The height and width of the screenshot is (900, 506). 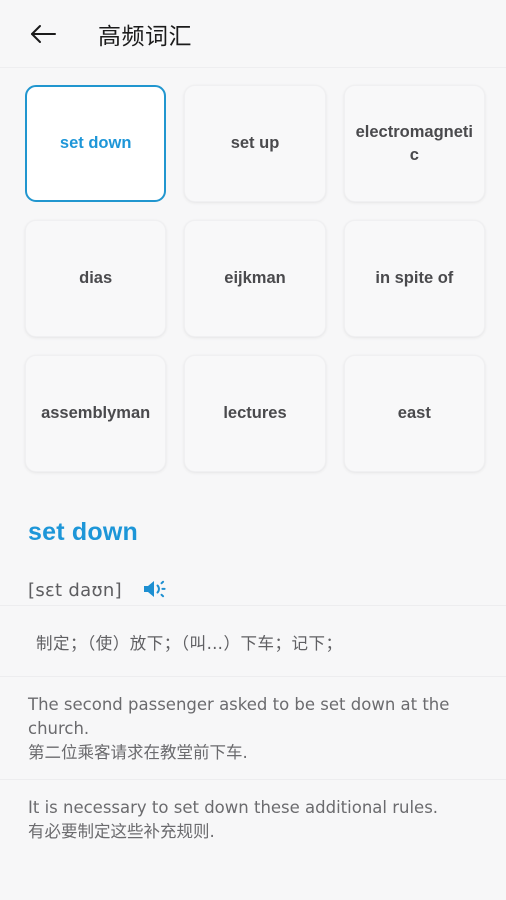 What do you see at coordinates (189, 643) in the screenshot?
I see `definition-text: 制定；（使）放下；（叫…）下车；记下；` at bounding box center [189, 643].